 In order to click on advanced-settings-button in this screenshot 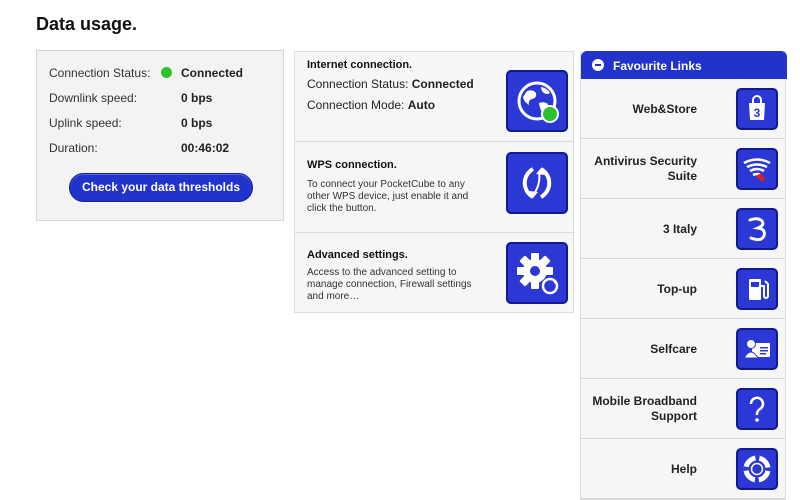, I will do `click(537, 273)`.